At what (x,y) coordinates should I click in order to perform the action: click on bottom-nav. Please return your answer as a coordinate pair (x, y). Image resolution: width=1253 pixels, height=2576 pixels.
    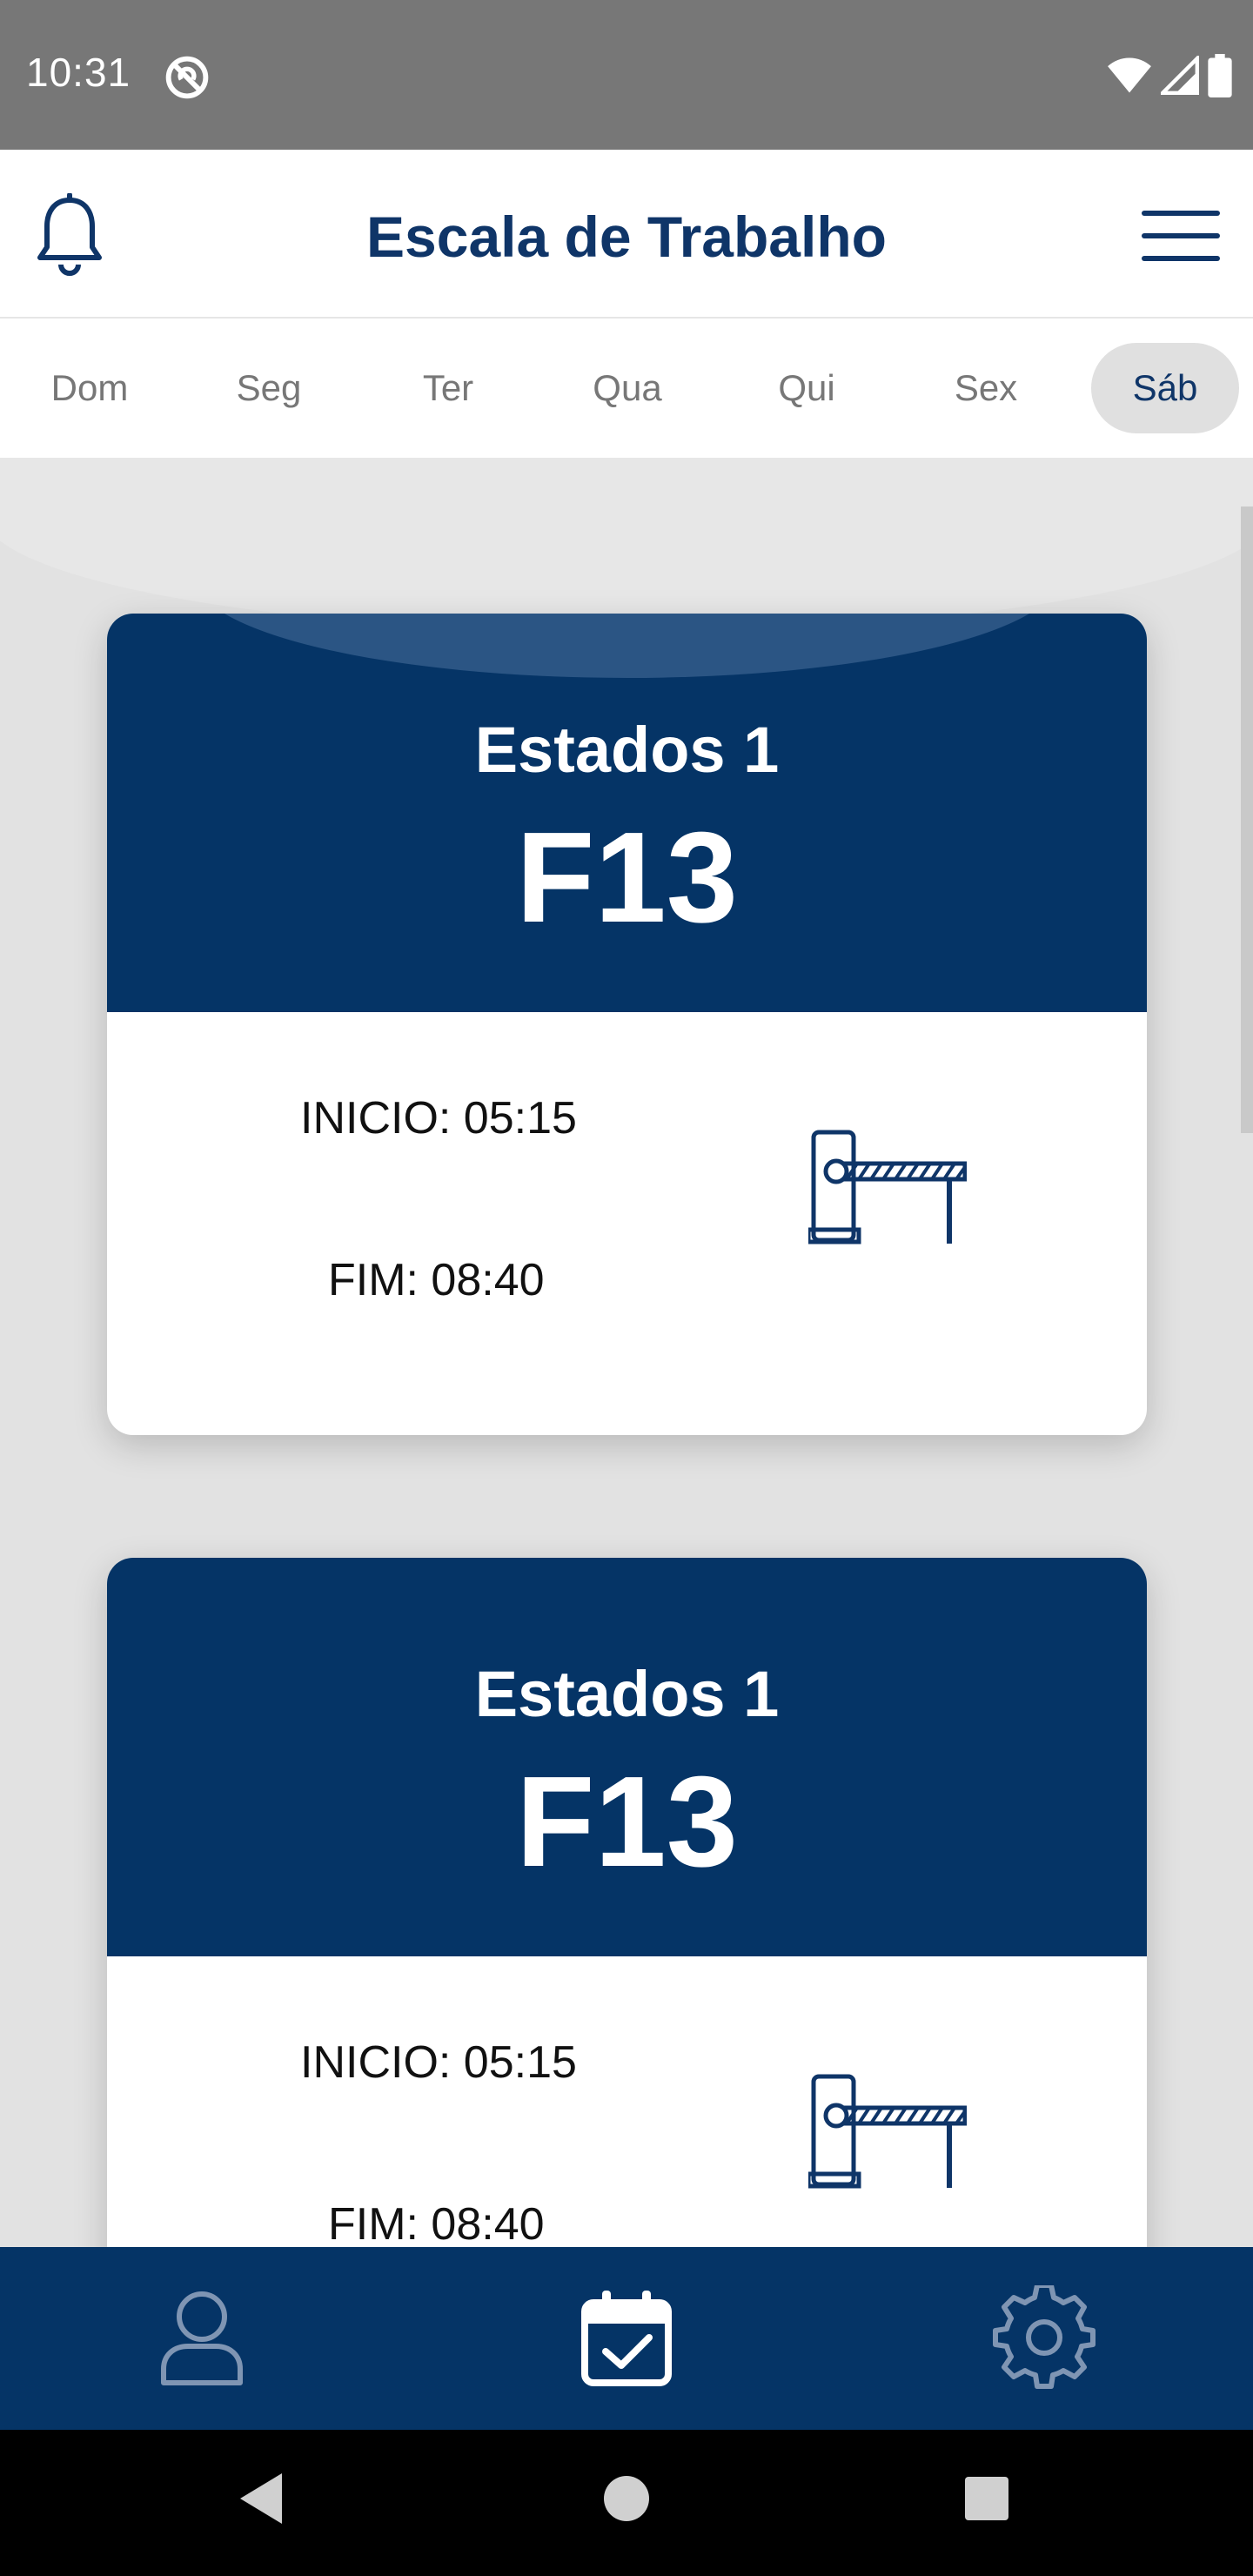
    Looking at the image, I should click on (626, 2338).